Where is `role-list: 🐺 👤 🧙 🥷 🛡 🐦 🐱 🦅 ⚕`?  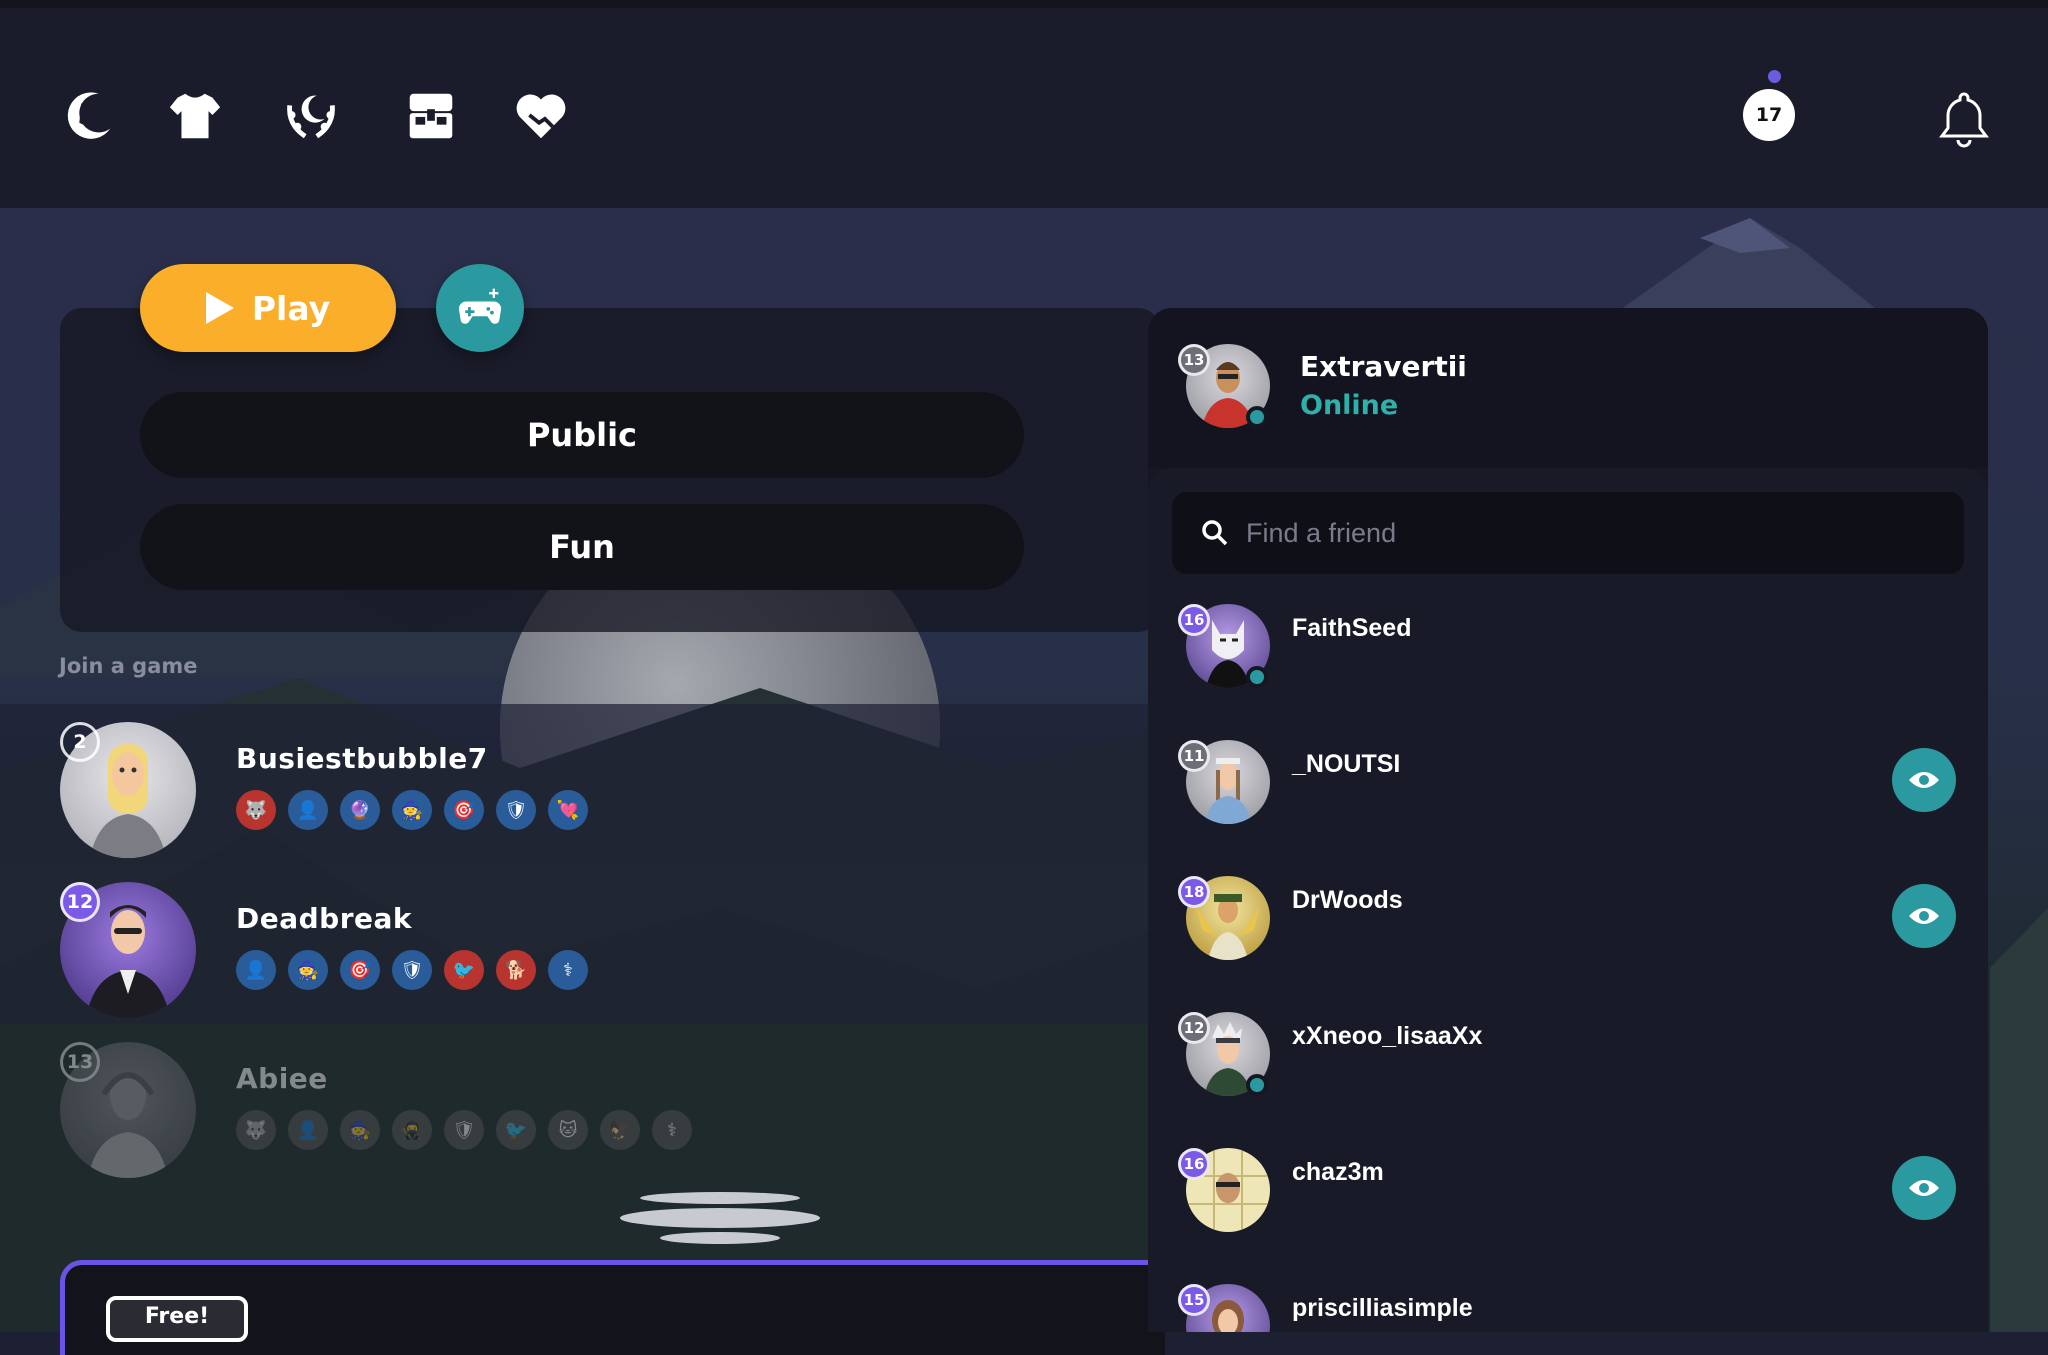
role-list: 🐺 👤 🧙 🥷 🛡 🐦 🐱 🦅 ⚕ is located at coordinates (464, 1130).